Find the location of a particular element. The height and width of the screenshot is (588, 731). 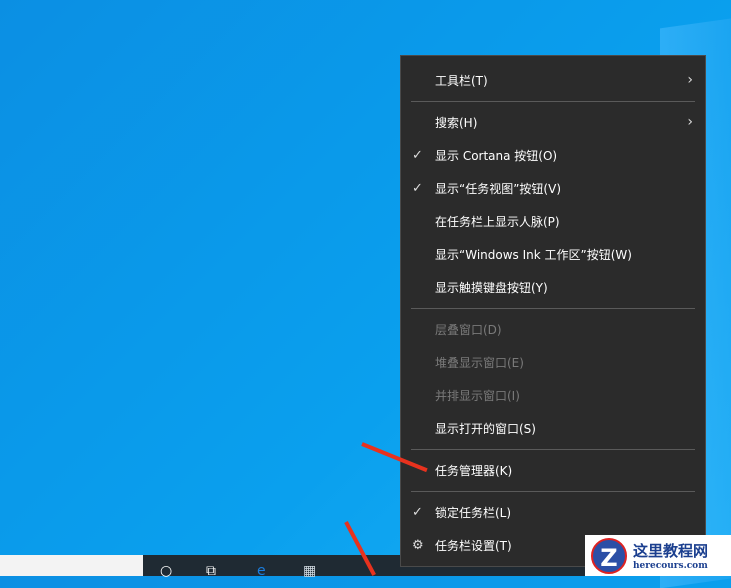

menu-item-stack: 堆叠显示窗口(E) is located at coordinates (553, 362).